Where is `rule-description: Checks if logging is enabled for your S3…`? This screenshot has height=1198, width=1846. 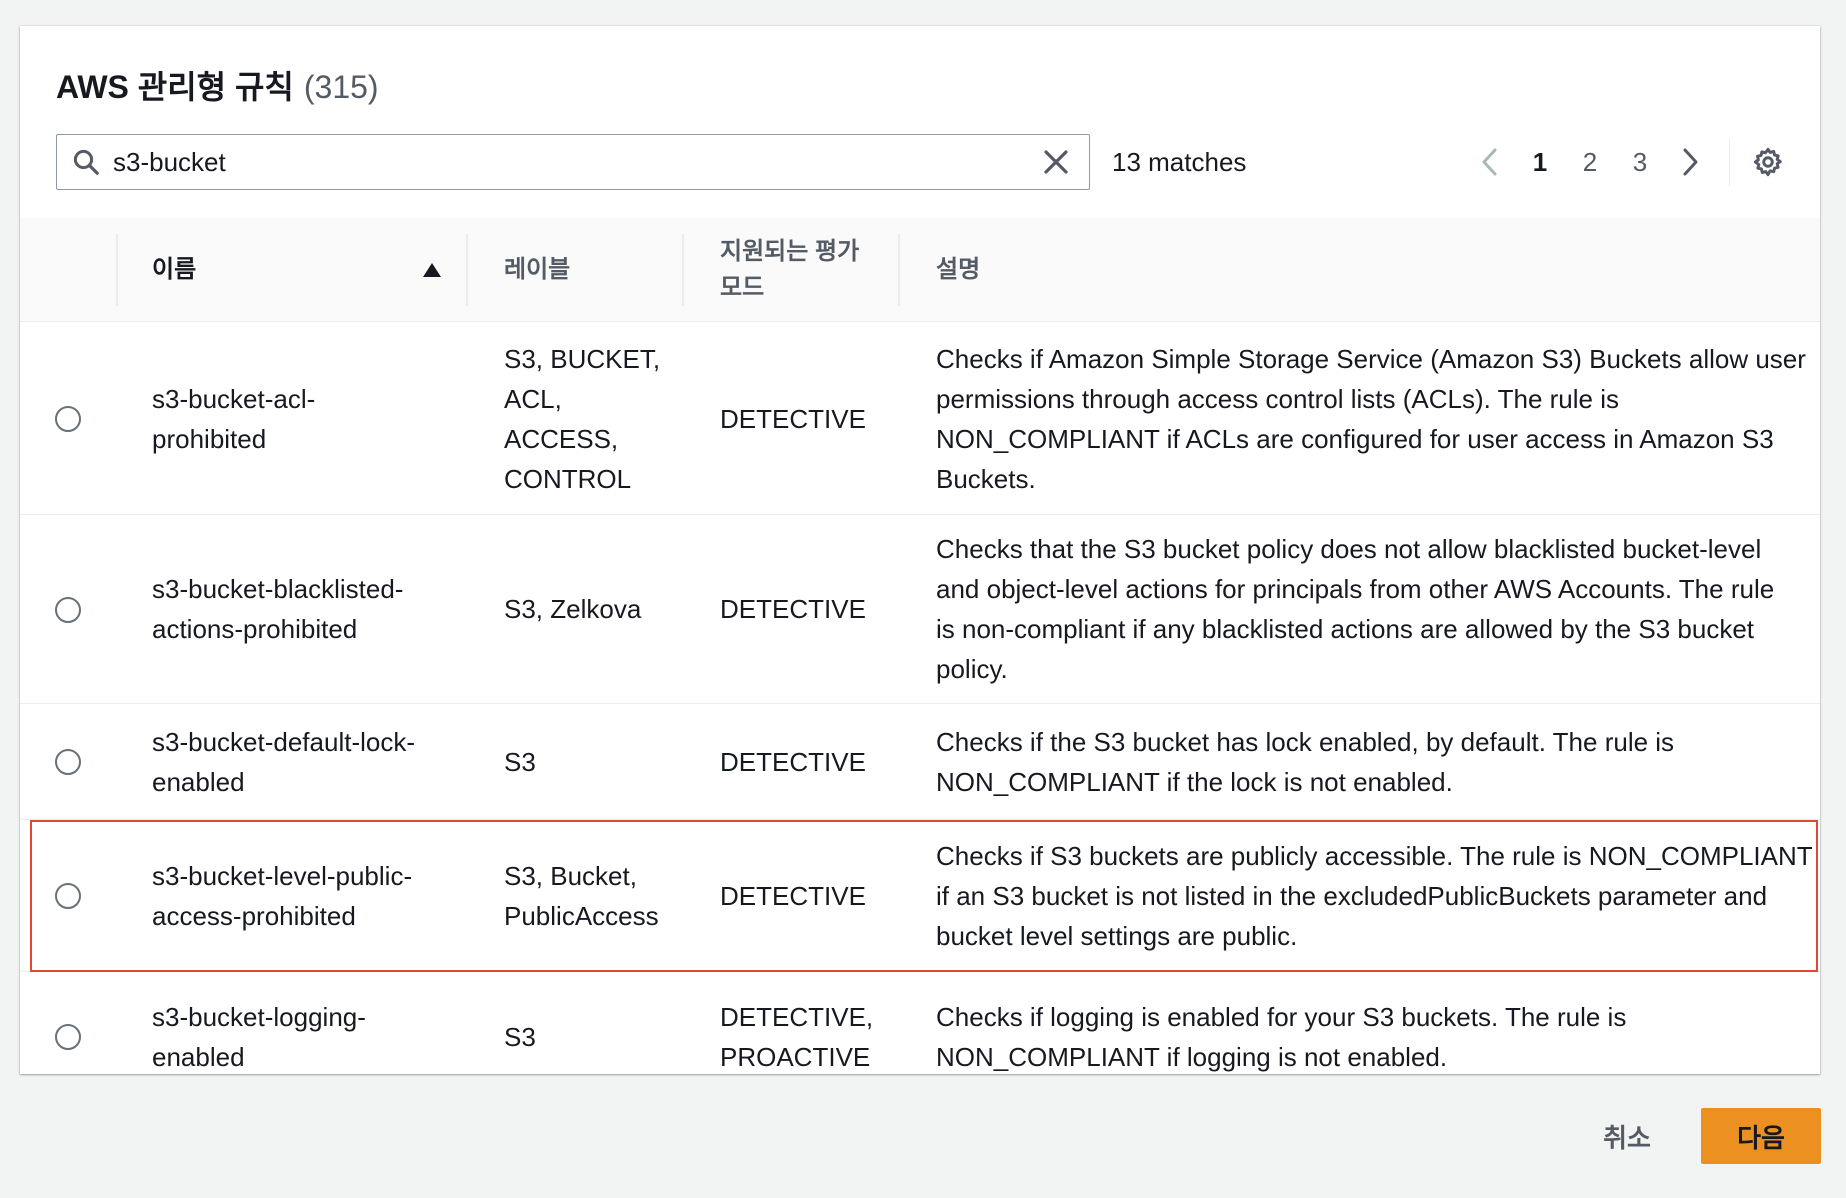
rule-description: Checks if logging is enabled for your S3… is located at coordinates (1281, 1037).